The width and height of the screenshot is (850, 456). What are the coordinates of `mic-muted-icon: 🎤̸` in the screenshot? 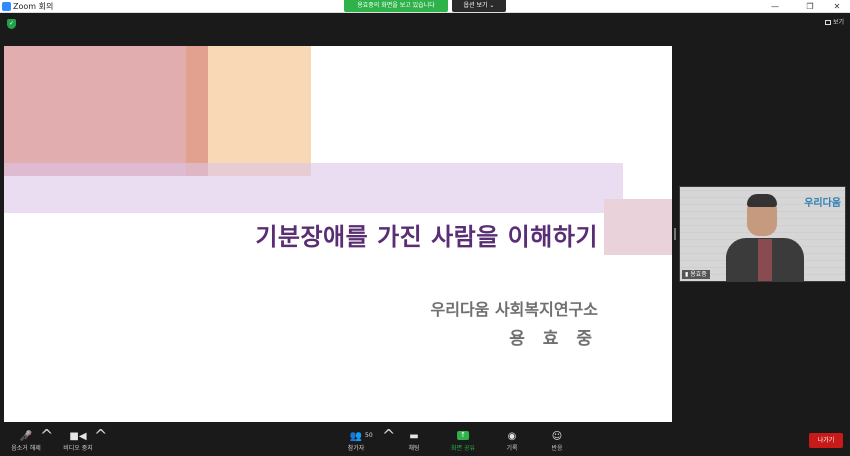 It's located at (26, 436).